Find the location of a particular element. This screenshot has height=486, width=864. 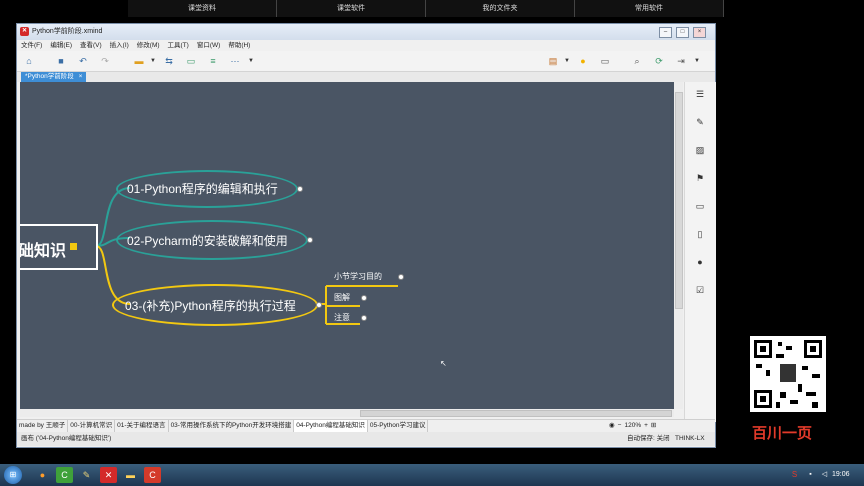

top-nav: 课堂资料 课堂软件 我的文件夹 常用软件 is located at coordinates (426, 8).